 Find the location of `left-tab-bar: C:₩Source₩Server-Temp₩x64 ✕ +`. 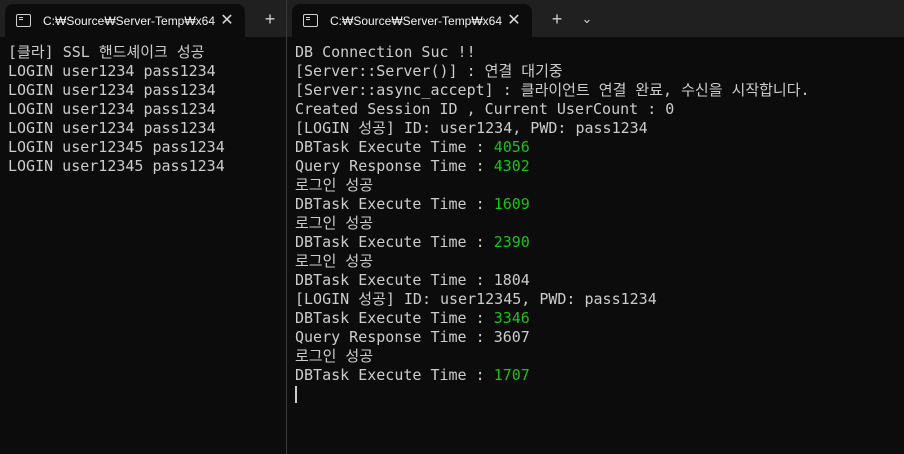

left-tab-bar: C:₩Source₩Server-Temp₩x64 ✕ + is located at coordinates (143, 18).